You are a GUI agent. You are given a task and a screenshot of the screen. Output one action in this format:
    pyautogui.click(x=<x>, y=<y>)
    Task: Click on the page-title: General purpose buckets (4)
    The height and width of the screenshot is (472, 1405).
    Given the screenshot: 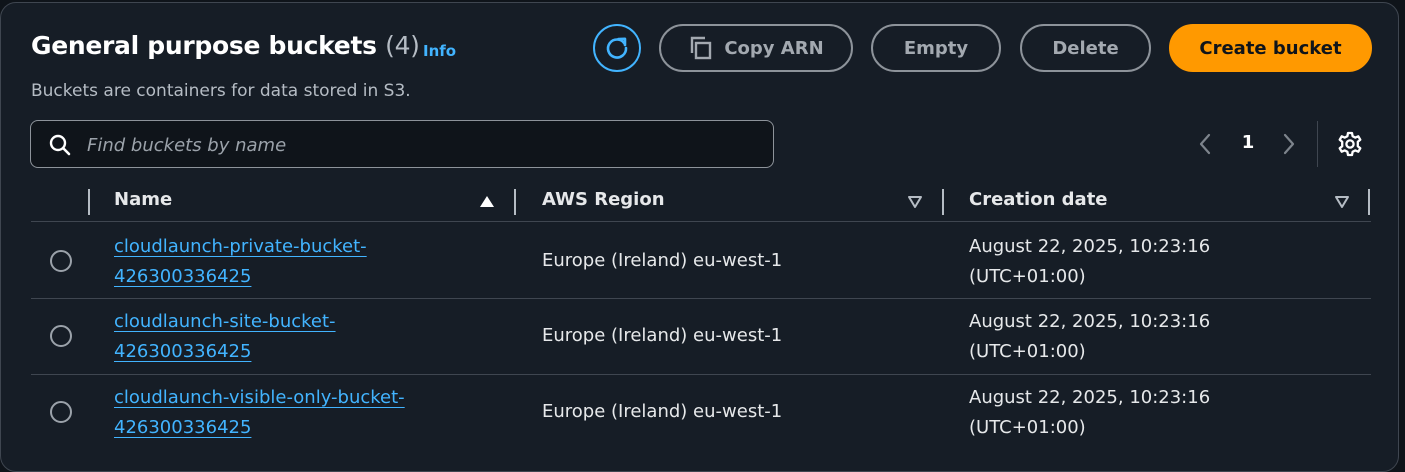 What is the action you would take?
    pyautogui.click(x=225, y=45)
    